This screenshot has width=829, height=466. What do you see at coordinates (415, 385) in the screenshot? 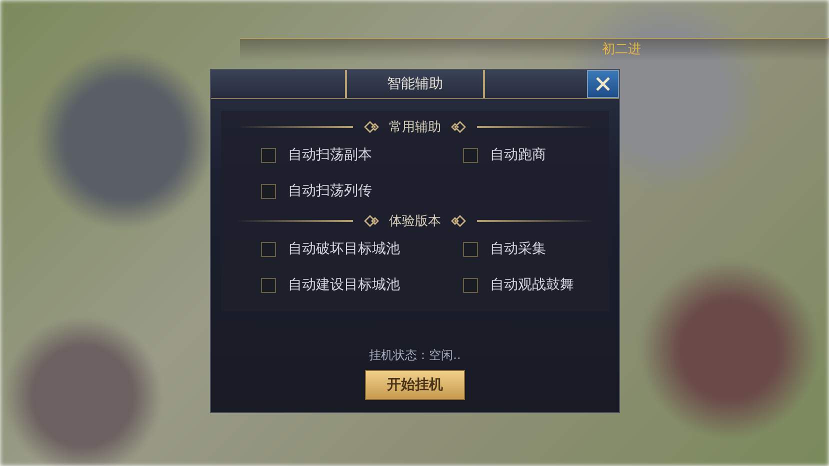
I see `start-button: 开始挂机` at bounding box center [415, 385].